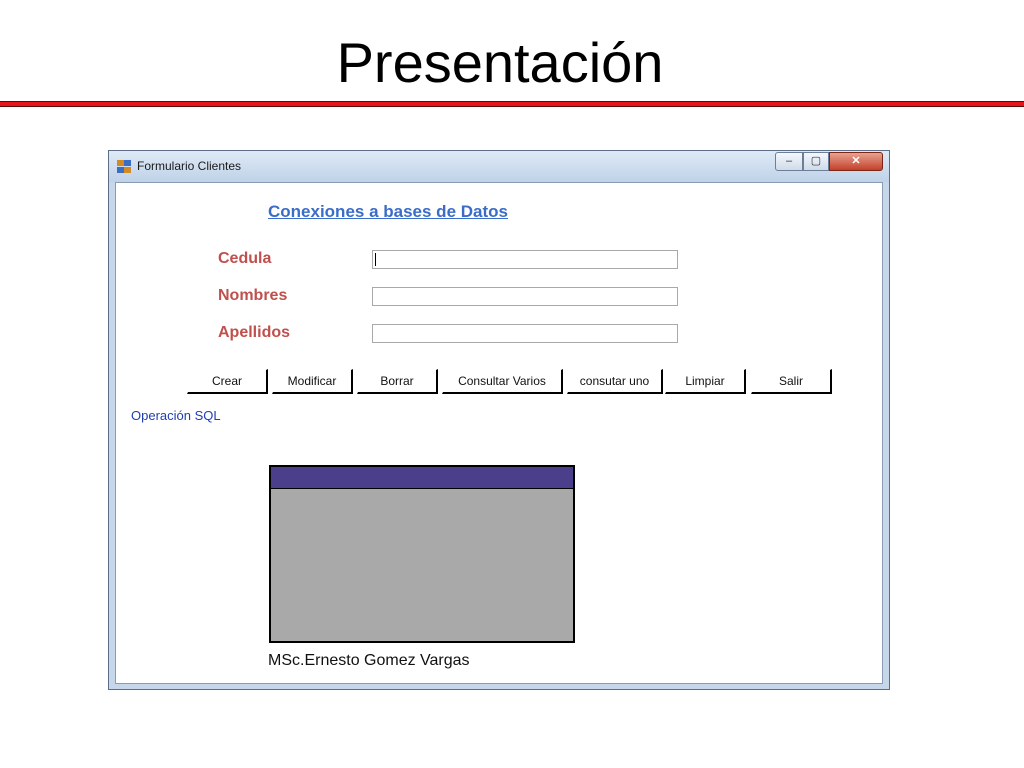  Describe the element at coordinates (615, 381) in the screenshot. I see `consultar-uno-button: consutar uno` at that location.